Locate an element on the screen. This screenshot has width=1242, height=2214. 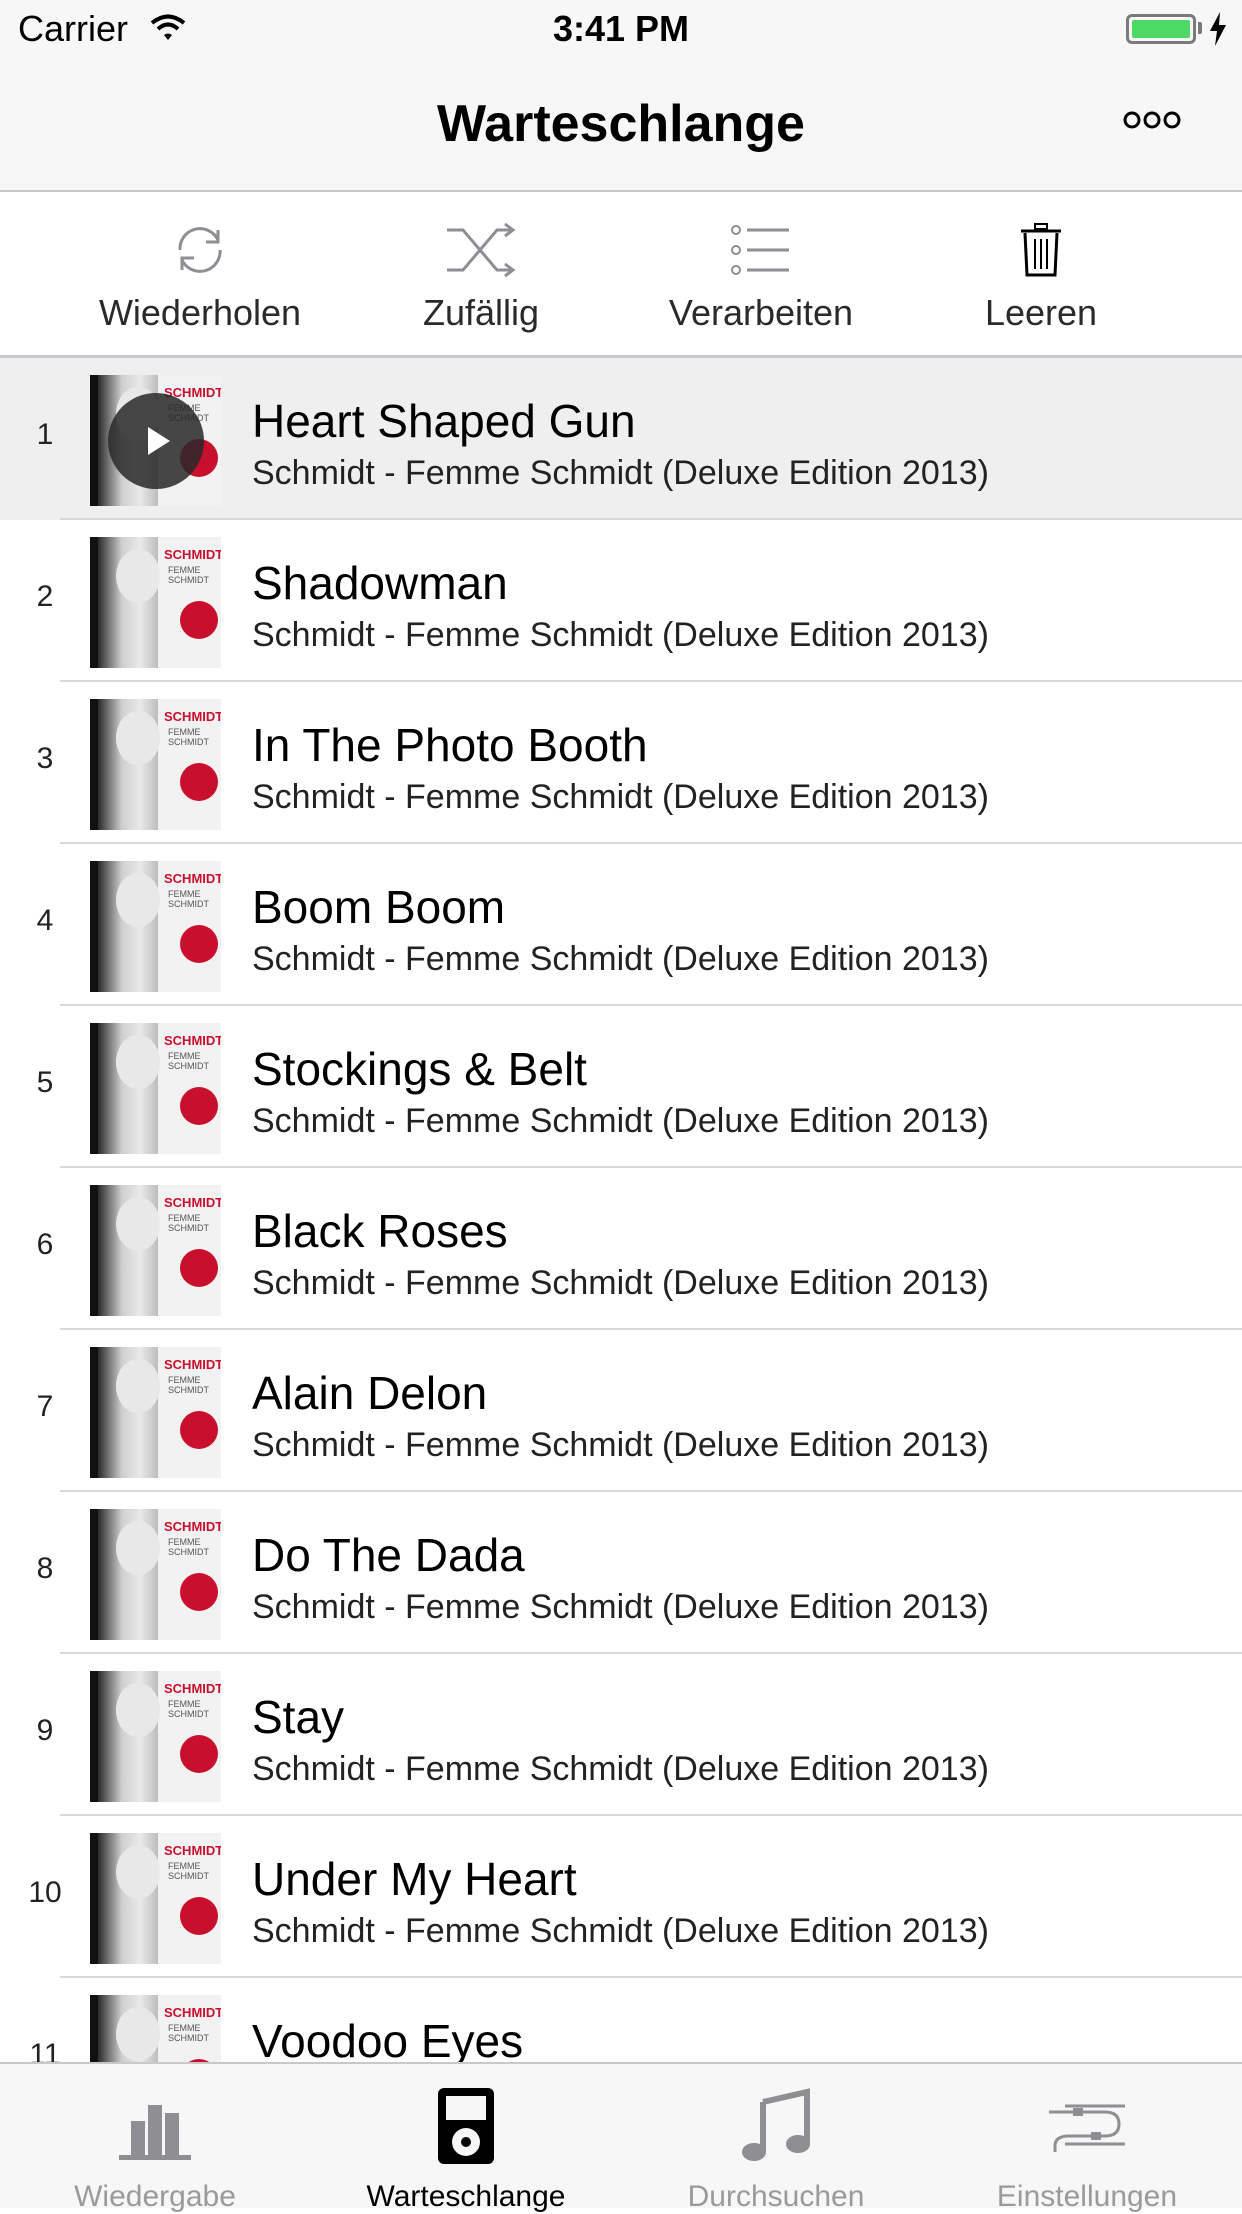
repeat-label: Wiederholen is located at coordinates (200, 312).